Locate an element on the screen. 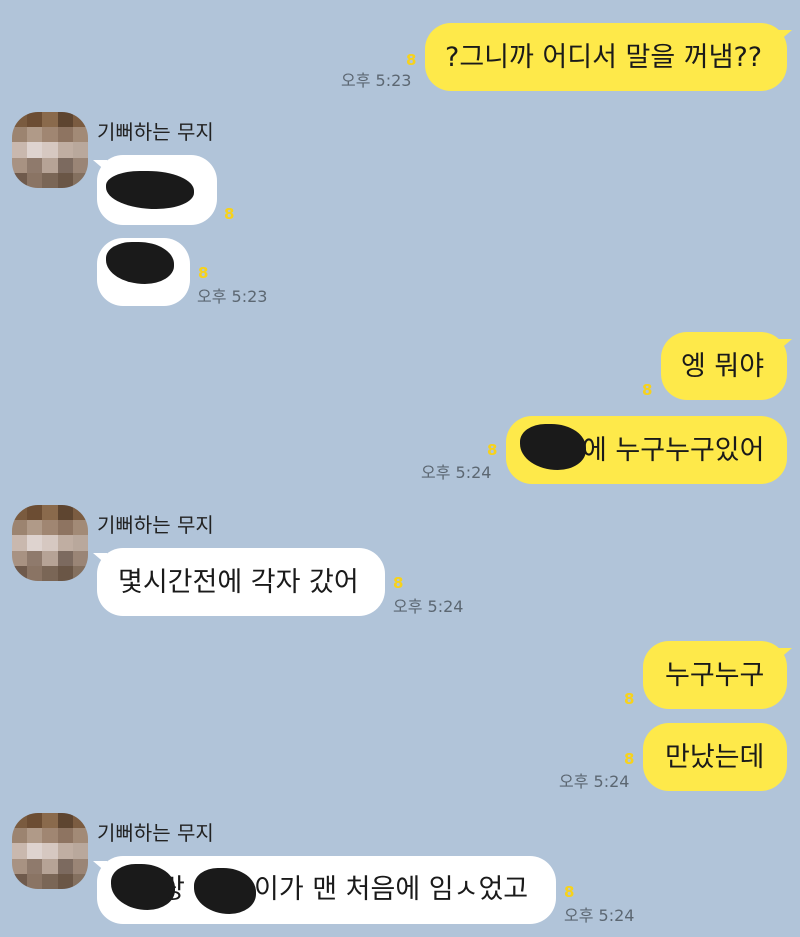 This screenshot has width=800, height=937. message-text: ?그니까 어디서 말을 꺼냄?? is located at coordinates (604, 57).